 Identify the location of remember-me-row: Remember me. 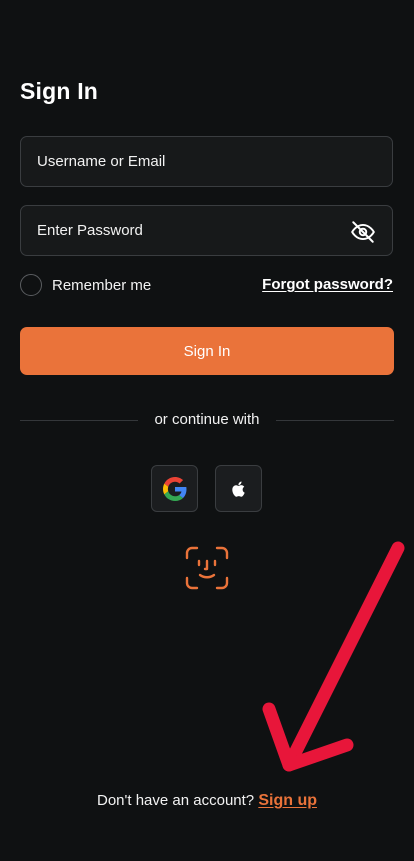
(85, 285).